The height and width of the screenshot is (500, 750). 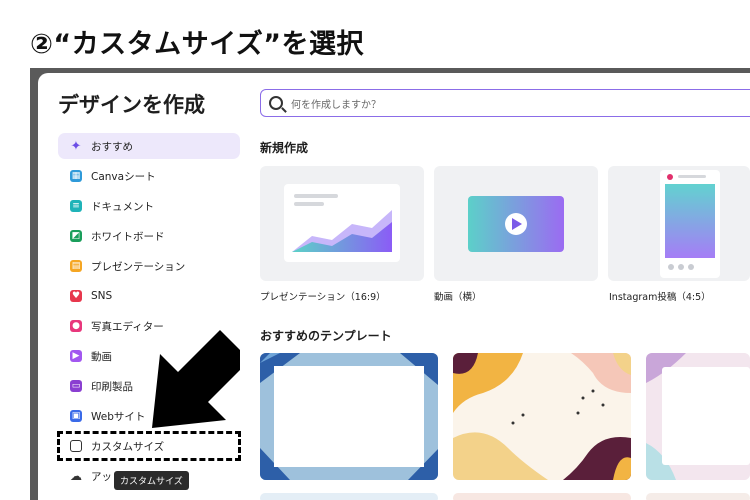 What do you see at coordinates (102, 296) in the screenshot?
I see `sidebar-item-label: SNS` at bounding box center [102, 296].